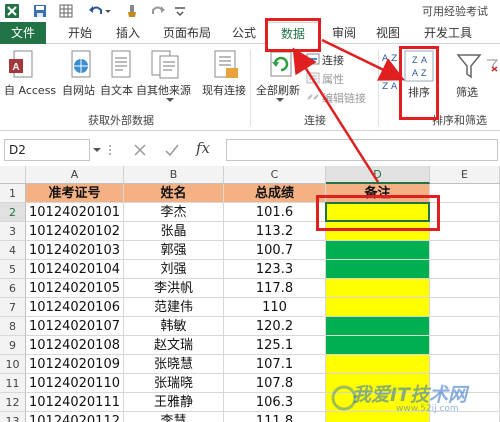 This screenshot has height=422, width=500. I want to click on column-header: E, so click(465, 175).